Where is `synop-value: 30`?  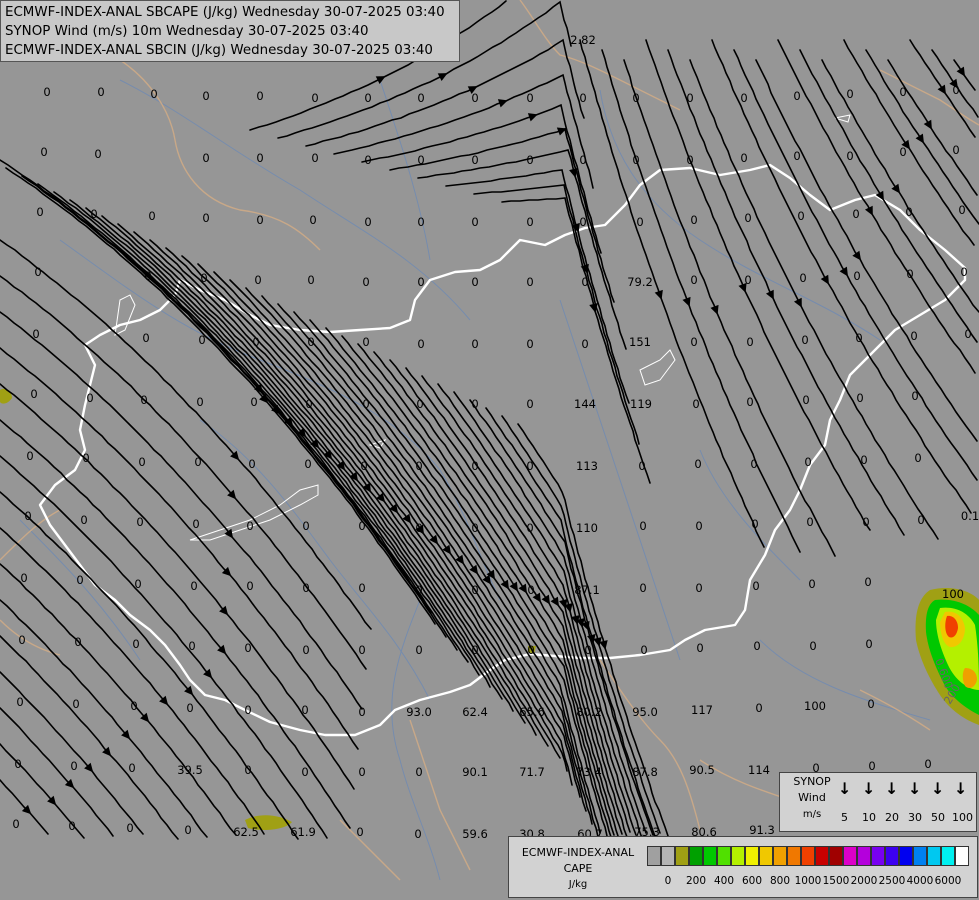 synop-value: 30 is located at coordinates (915, 817).